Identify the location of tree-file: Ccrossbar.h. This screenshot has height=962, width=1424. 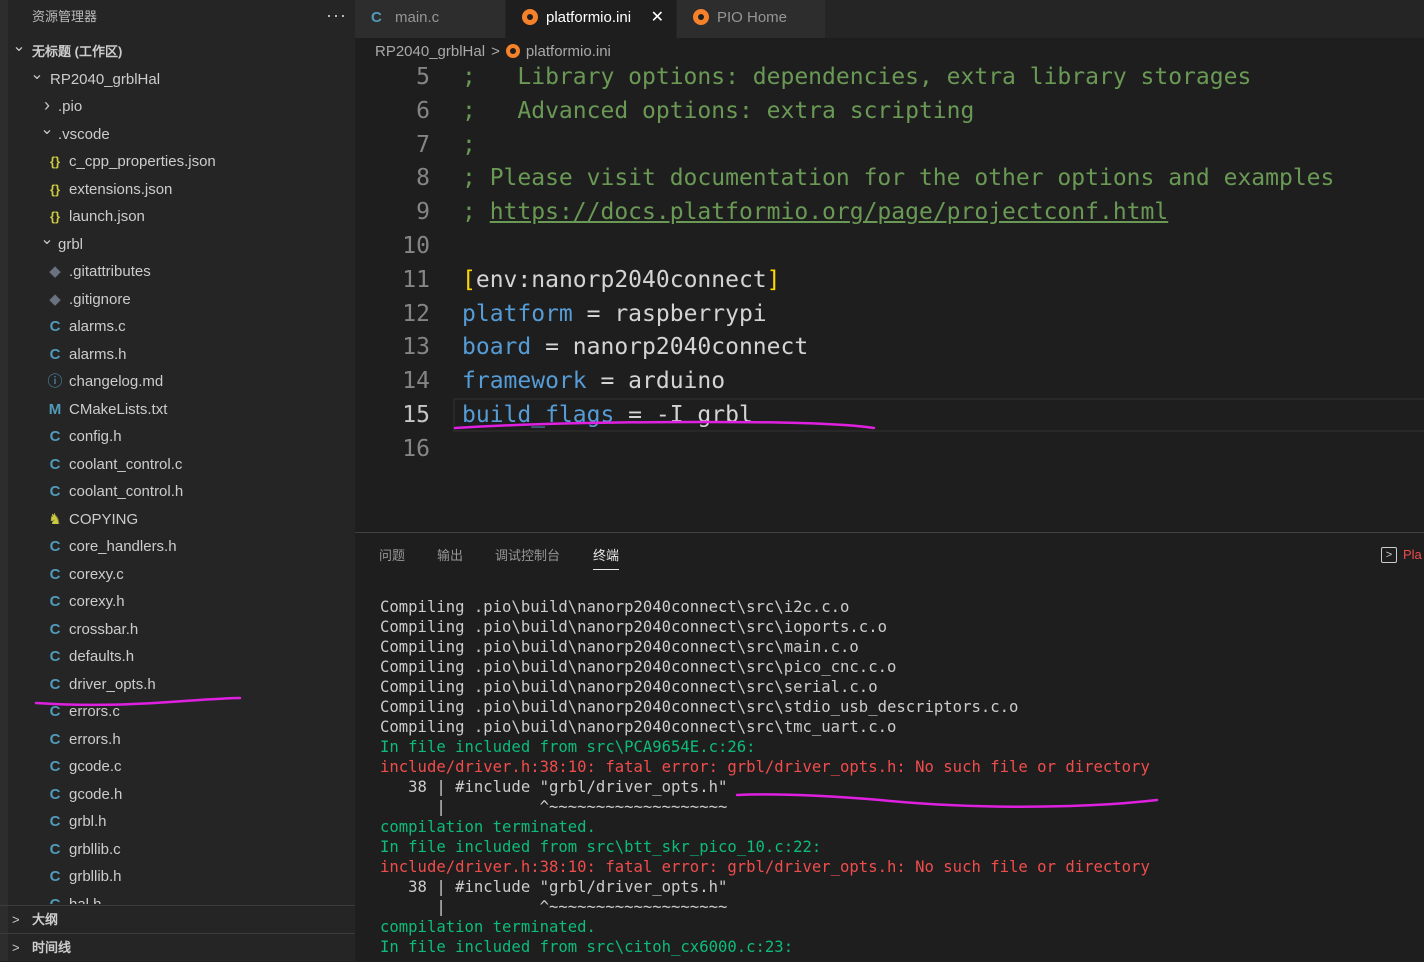
(177, 629).